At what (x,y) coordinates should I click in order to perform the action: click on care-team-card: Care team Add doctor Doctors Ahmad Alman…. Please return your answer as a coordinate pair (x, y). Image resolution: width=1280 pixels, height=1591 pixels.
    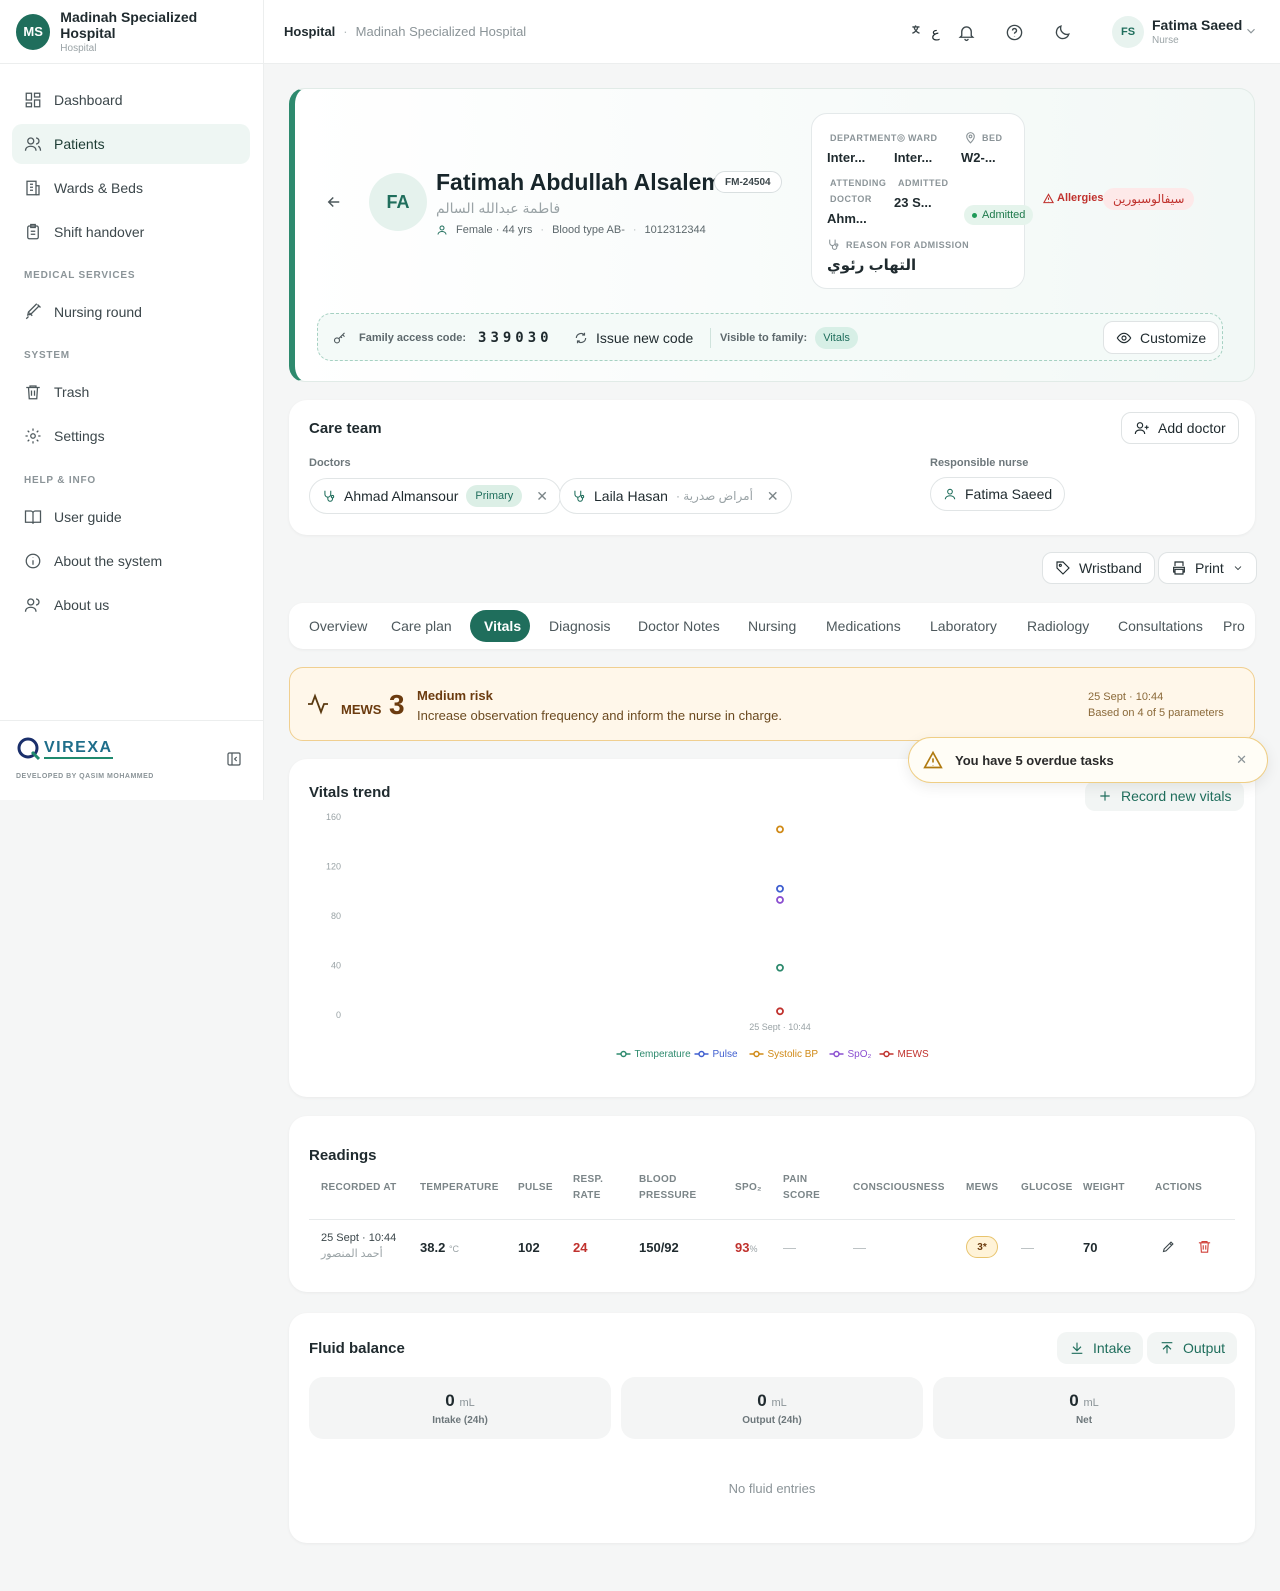
    Looking at the image, I should click on (772, 467).